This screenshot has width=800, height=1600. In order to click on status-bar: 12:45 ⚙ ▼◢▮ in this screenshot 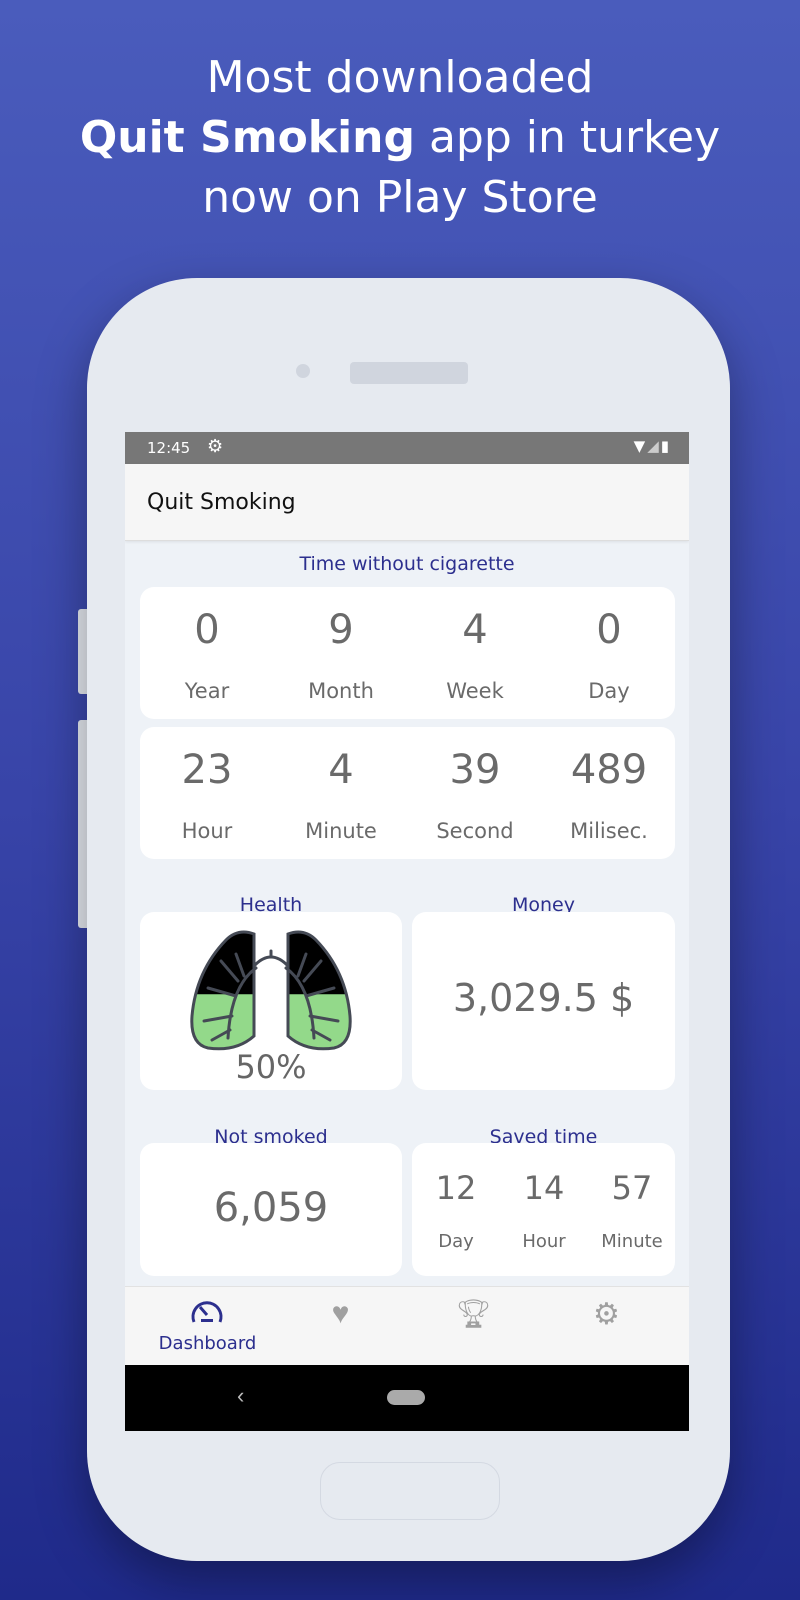, I will do `click(407, 448)`.